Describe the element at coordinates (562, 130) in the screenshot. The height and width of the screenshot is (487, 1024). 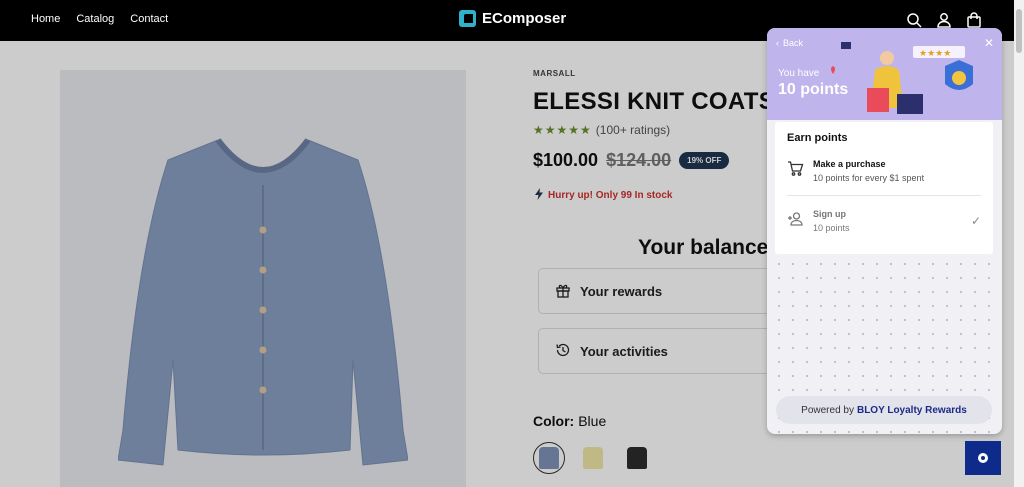
I see `rating-stars: ★★★★★` at that location.